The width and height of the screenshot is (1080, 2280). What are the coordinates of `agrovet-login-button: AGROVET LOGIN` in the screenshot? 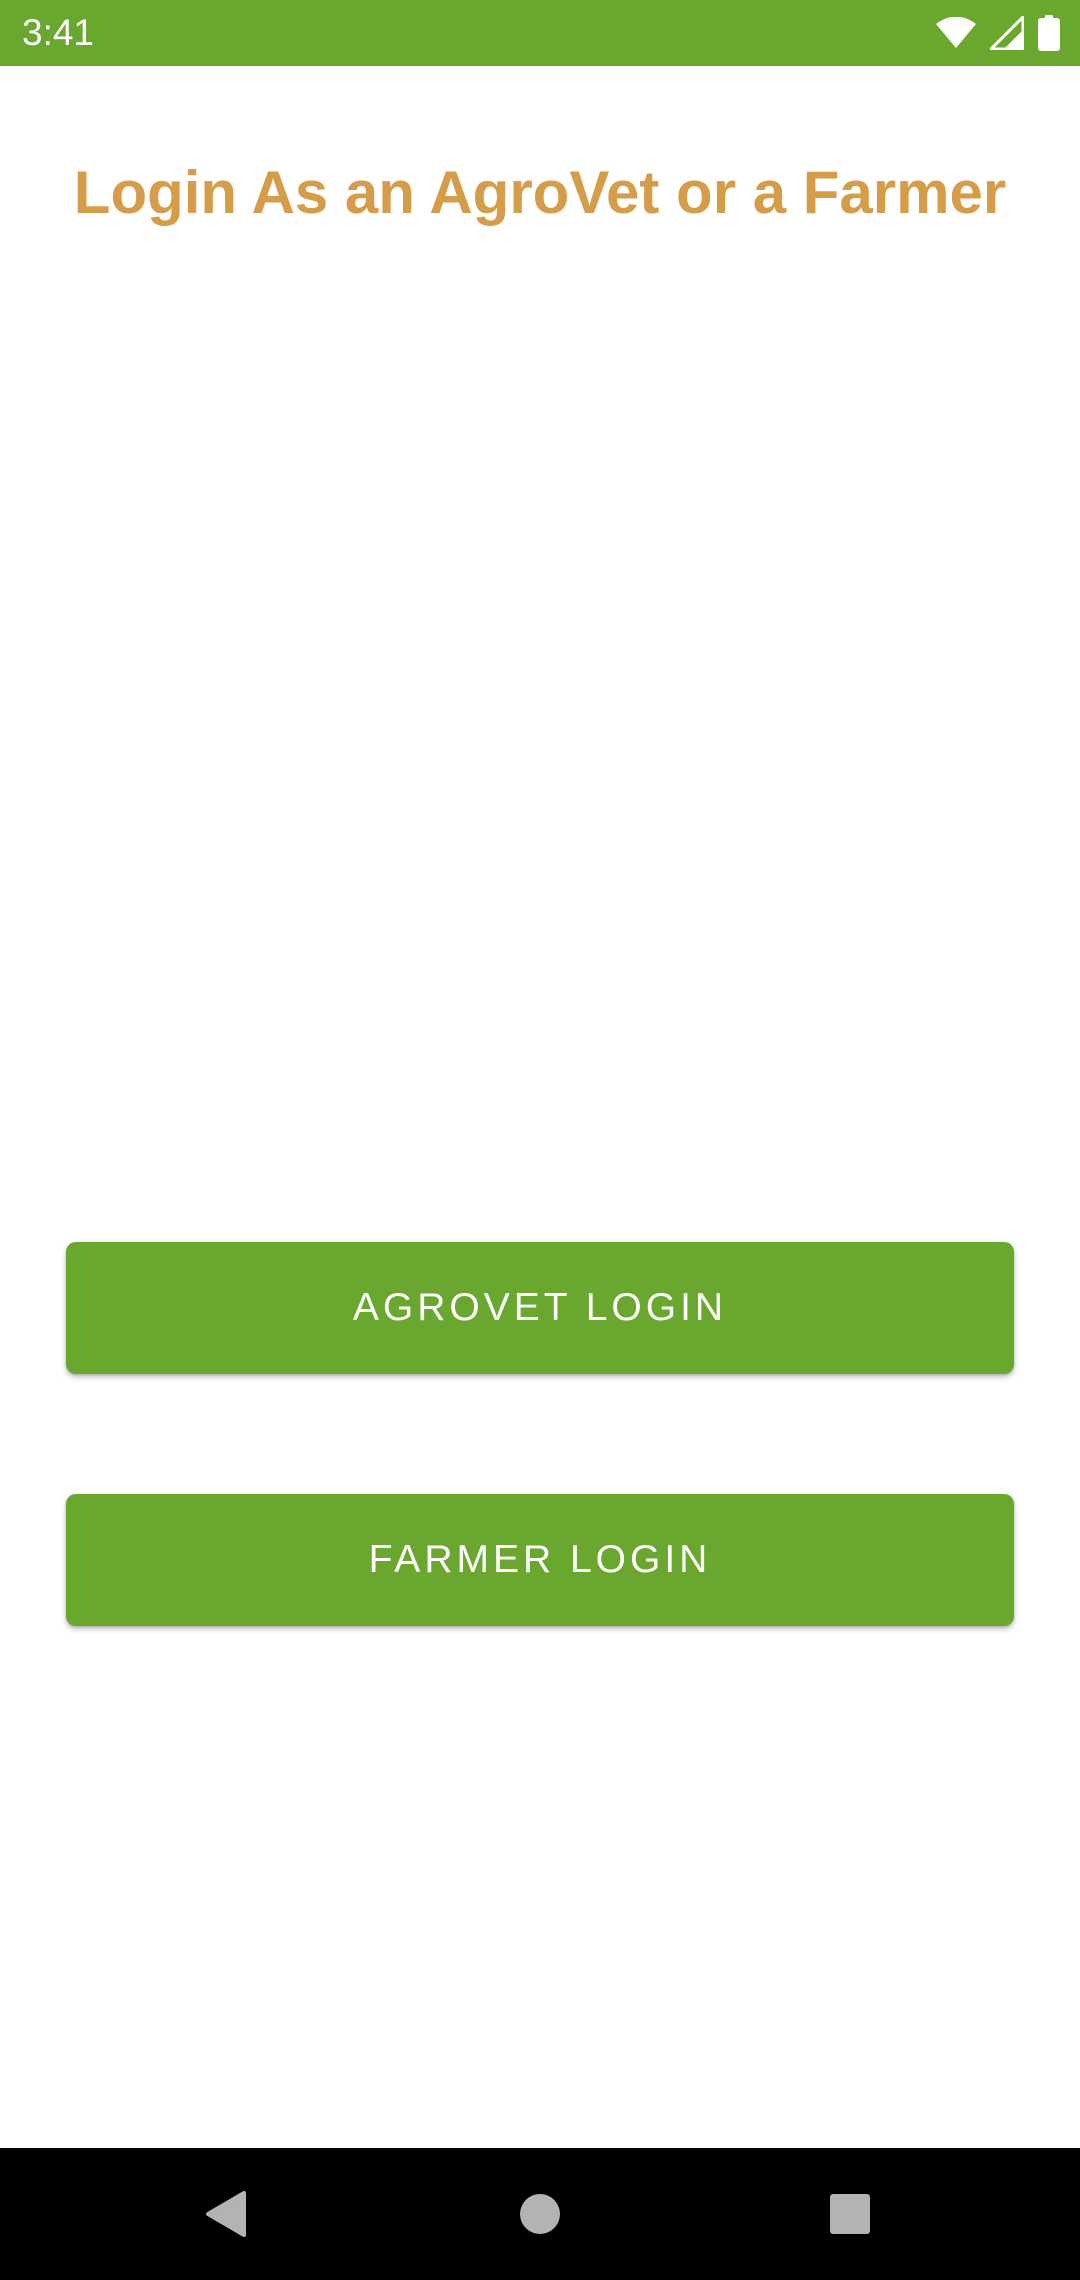 It's located at (540, 1308).